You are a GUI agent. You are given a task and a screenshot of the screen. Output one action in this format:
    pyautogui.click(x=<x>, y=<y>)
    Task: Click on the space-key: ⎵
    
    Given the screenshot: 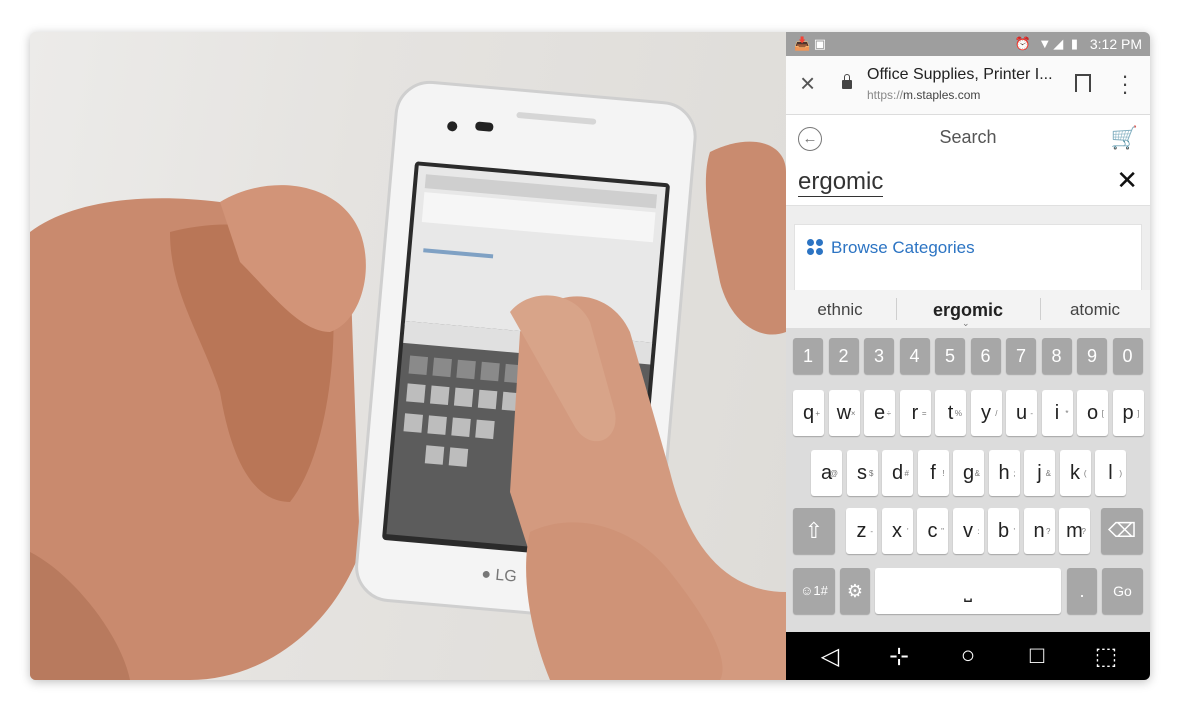 What is the action you would take?
    pyautogui.click(x=968, y=591)
    